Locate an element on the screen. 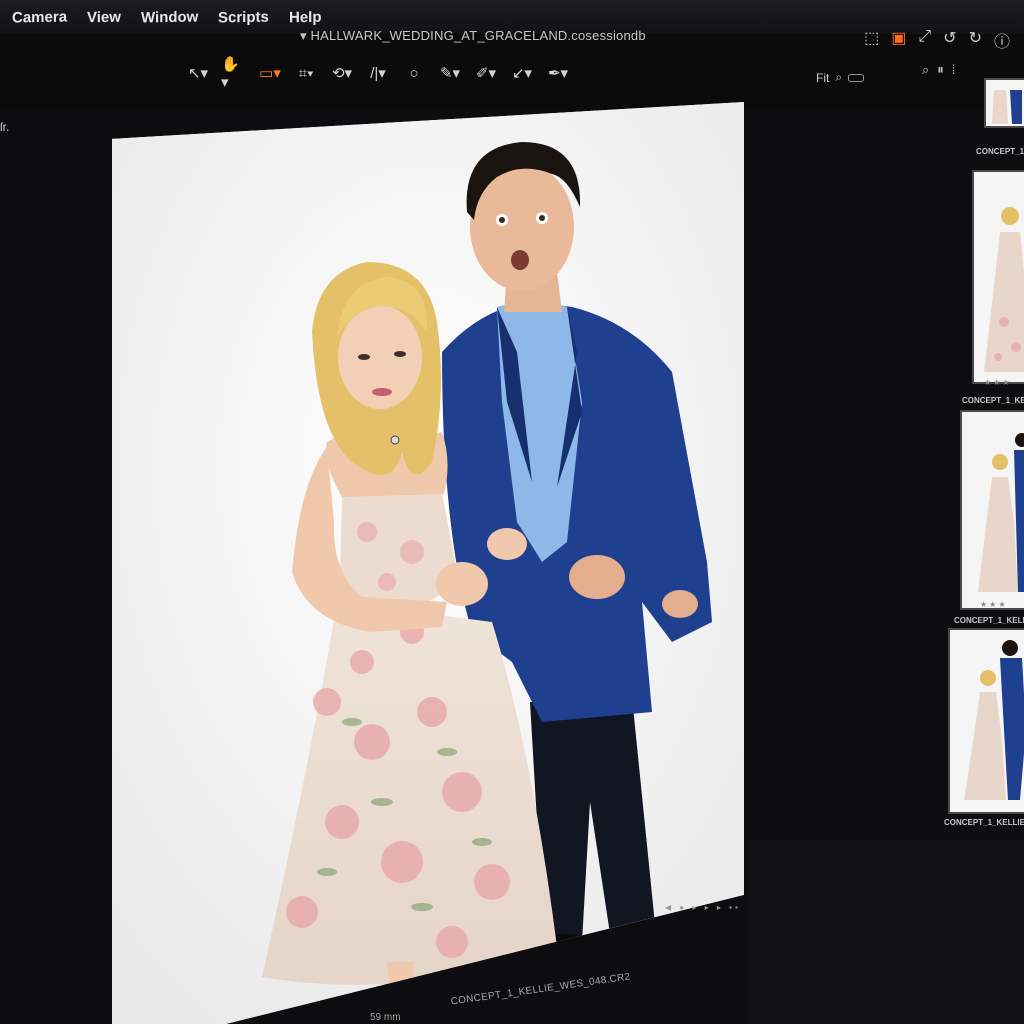 This screenshot has width=1024, height=1024. menu-help: Help is located at coordinates (305, 17).